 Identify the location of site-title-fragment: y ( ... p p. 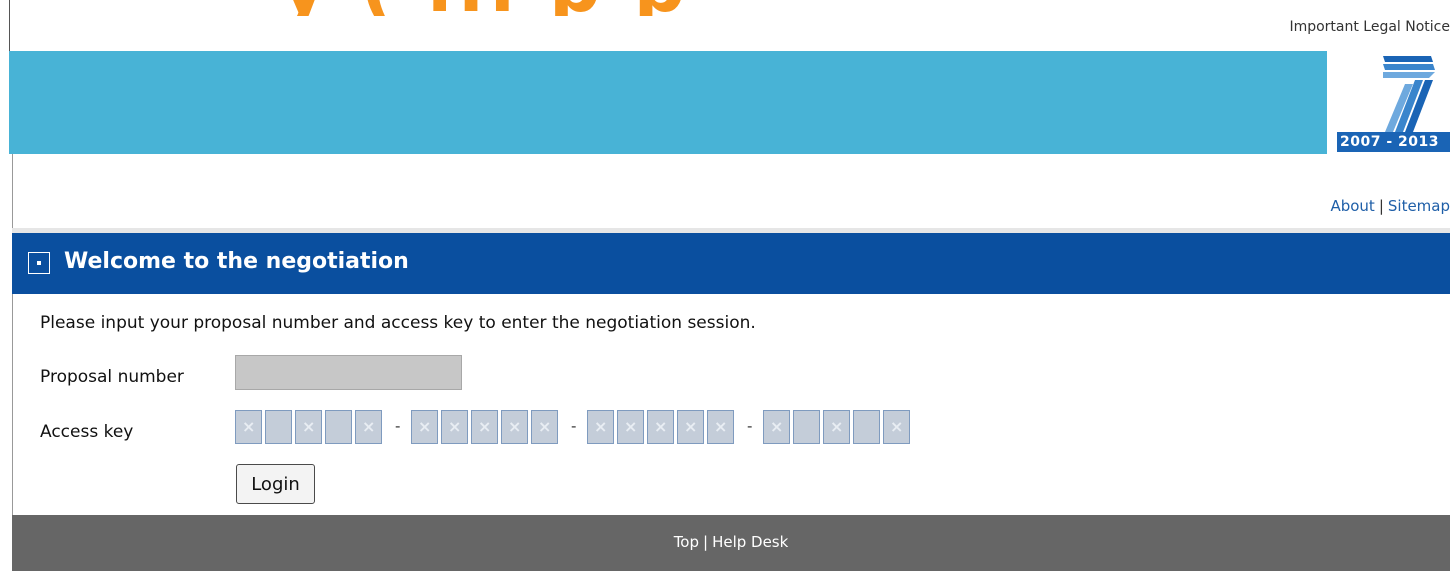
(484, 8).